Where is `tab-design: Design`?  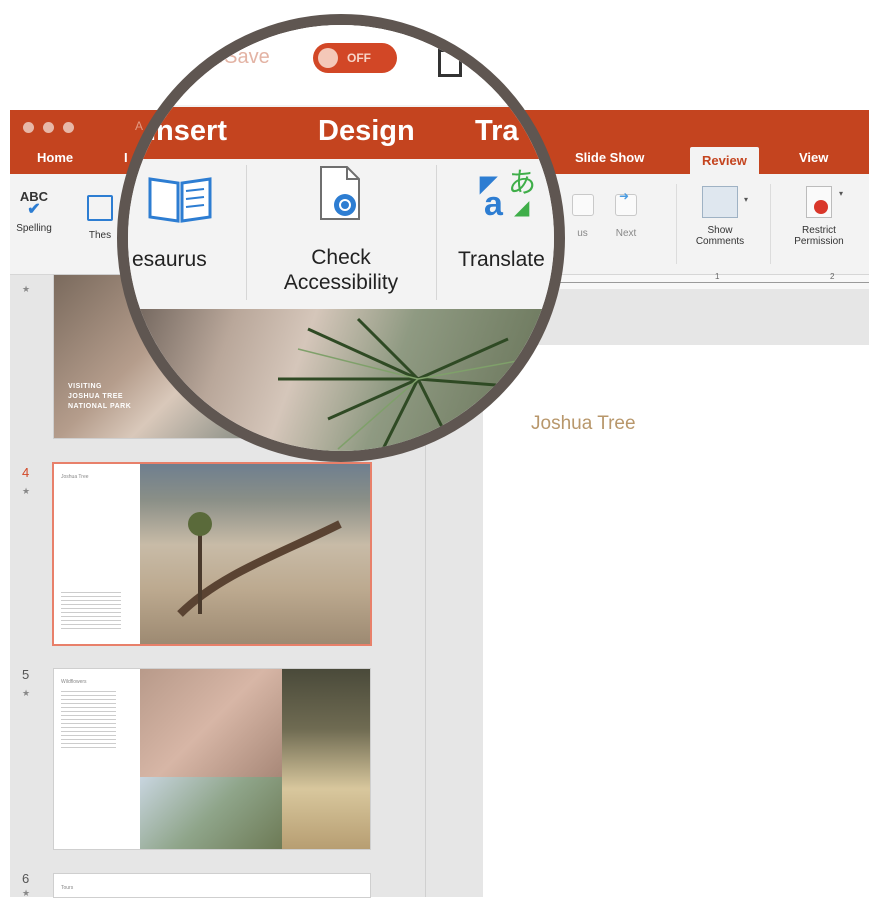
tab-design: Design is located at coordinates (366, 131).